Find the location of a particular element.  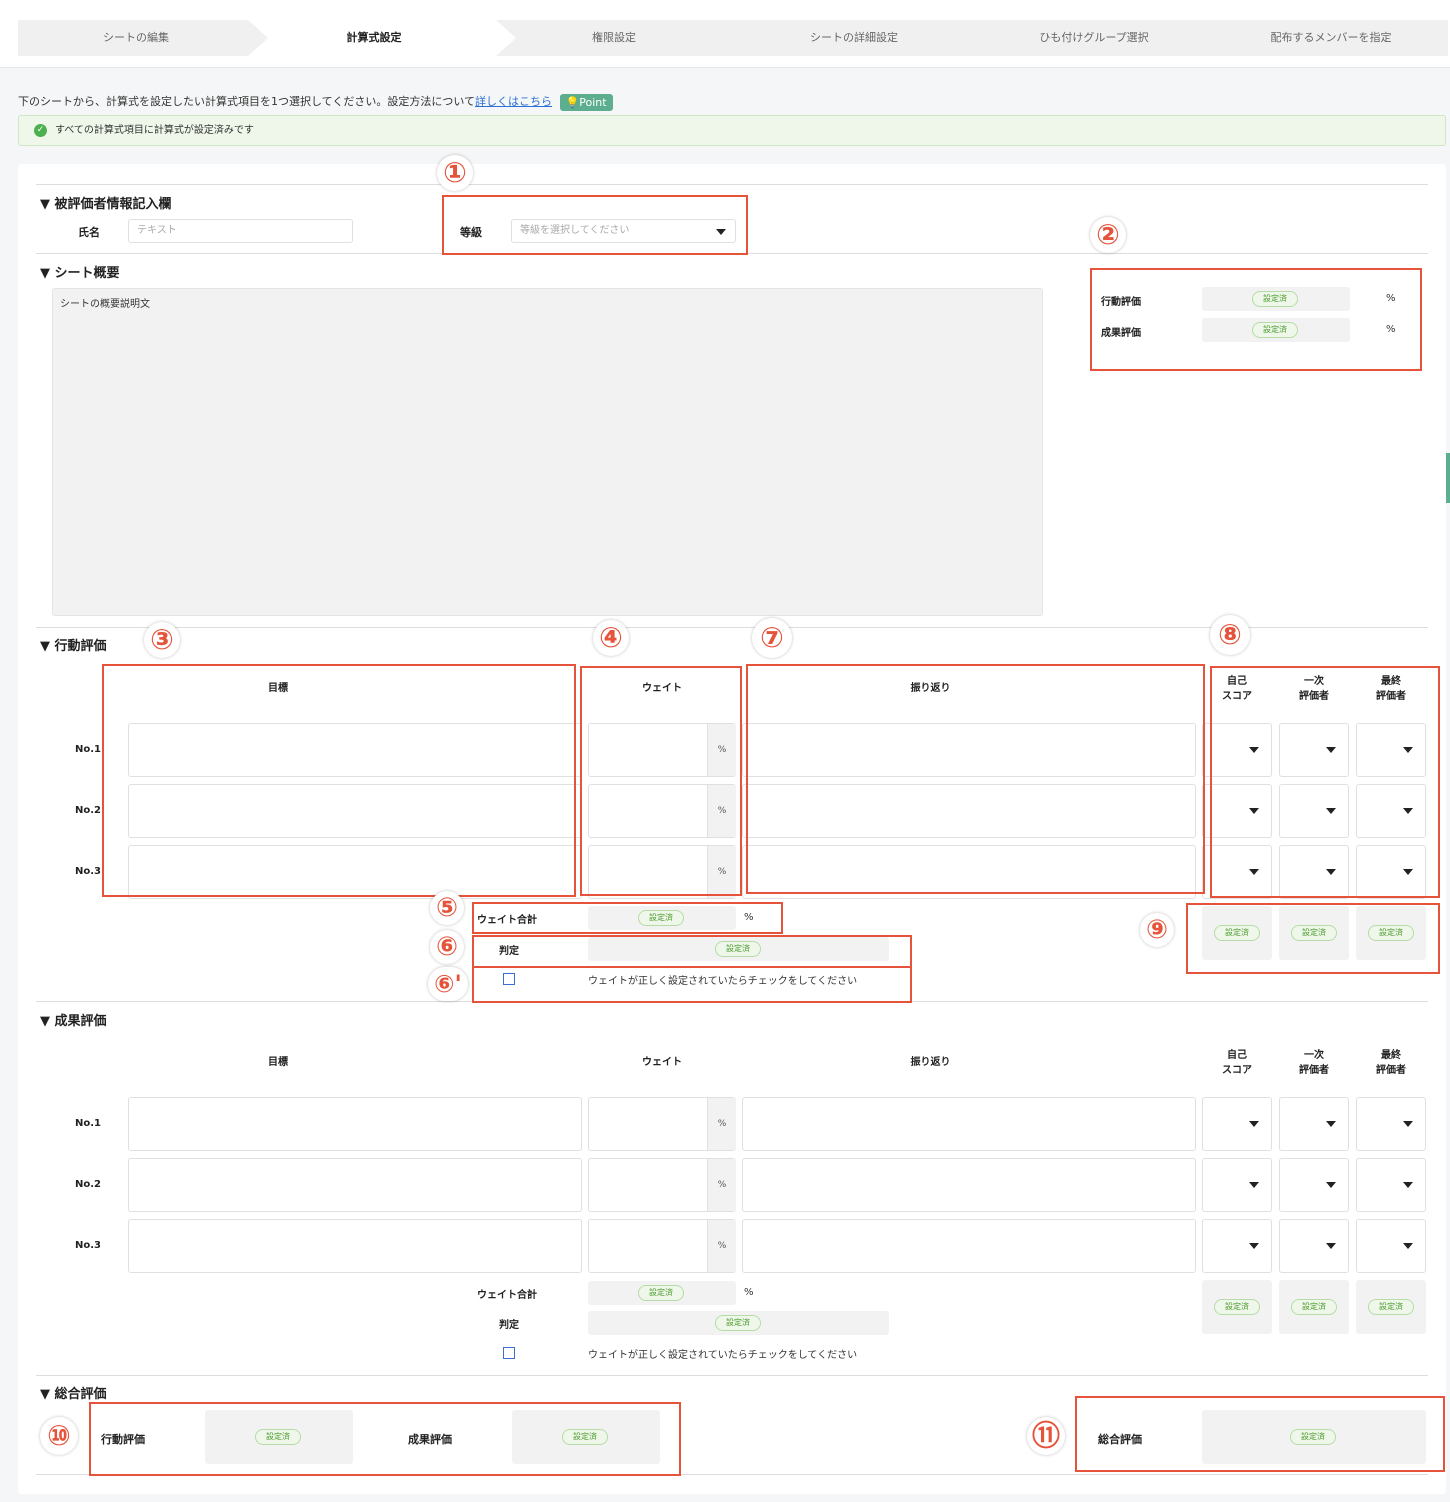

banner-text: すべての計算式項目に計算式が設定済みです is located at coordinates (154, 130).